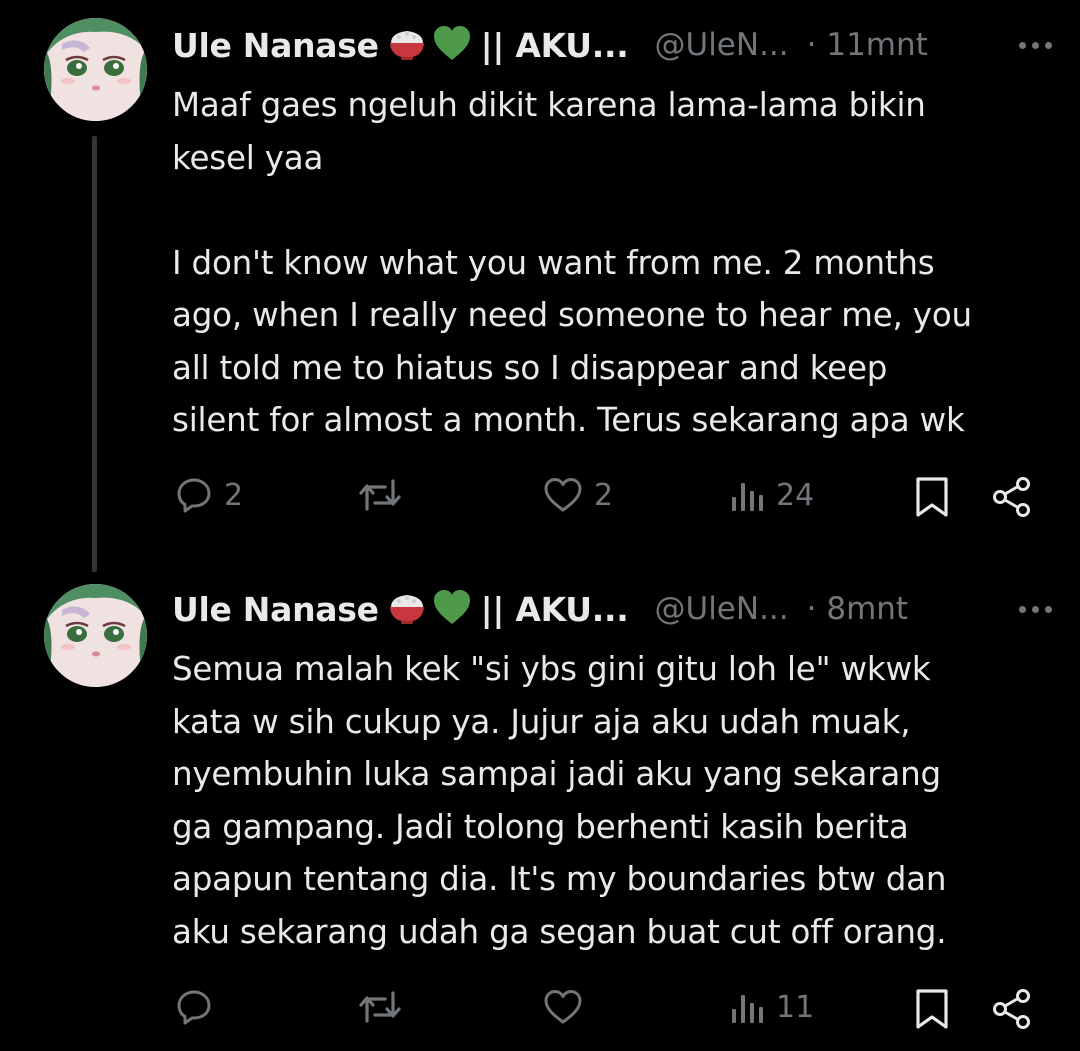 This screenshot has height=1051, width=1080. I want to click on reply-button: 2, so click(208, 495).